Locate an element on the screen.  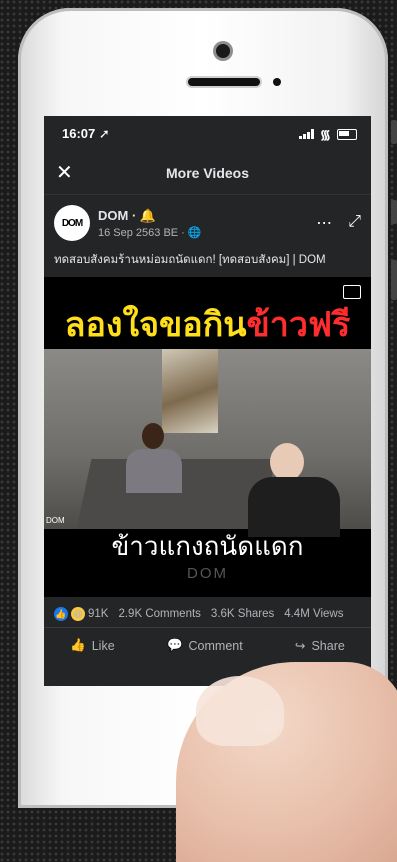
like-icon: 👍 is located at coordinates (78, 645).